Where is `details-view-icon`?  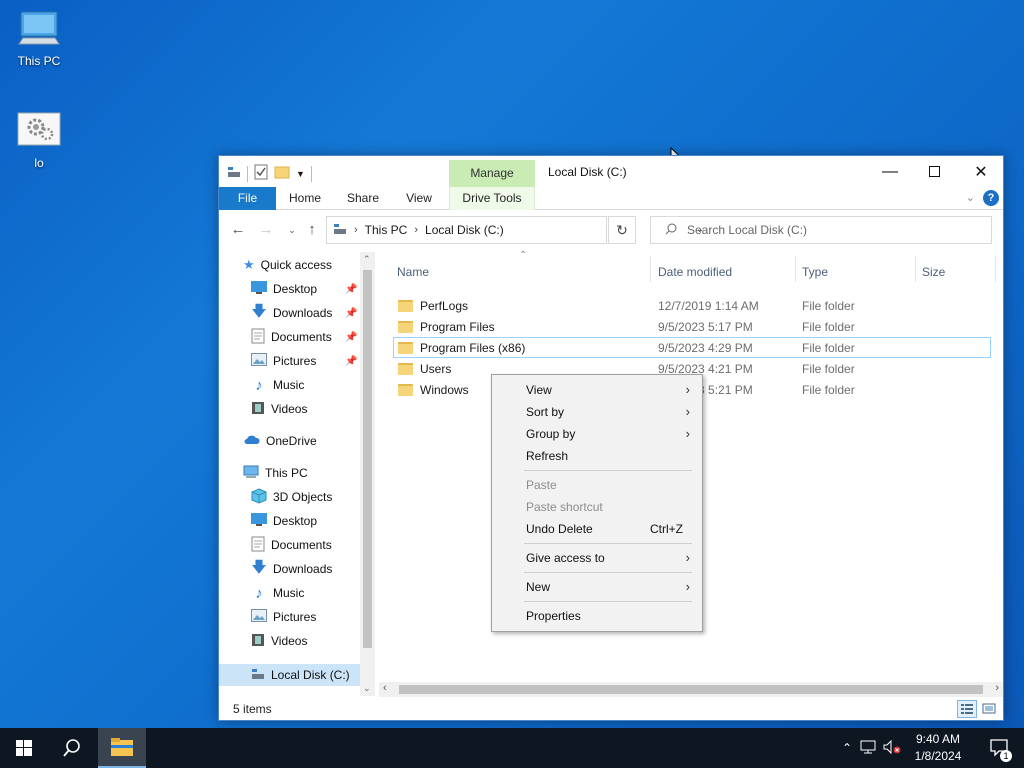
details-view-icon is located at coordinates (967, 709).